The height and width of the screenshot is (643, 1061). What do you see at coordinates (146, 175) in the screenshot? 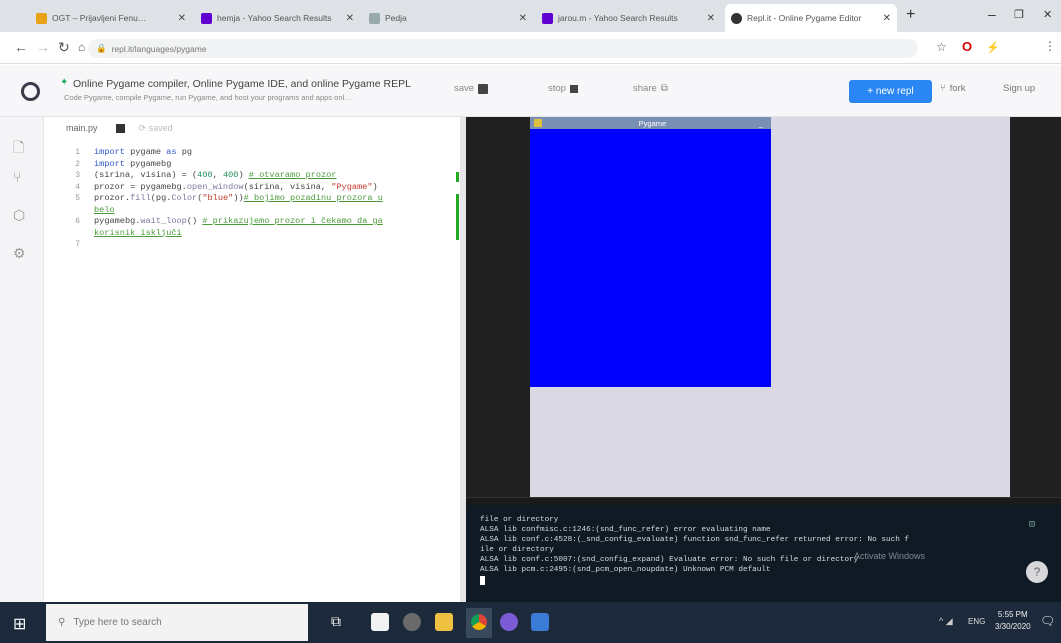
I see `code-token: (sirina, visina) = (` at bounding box center [146, 175].